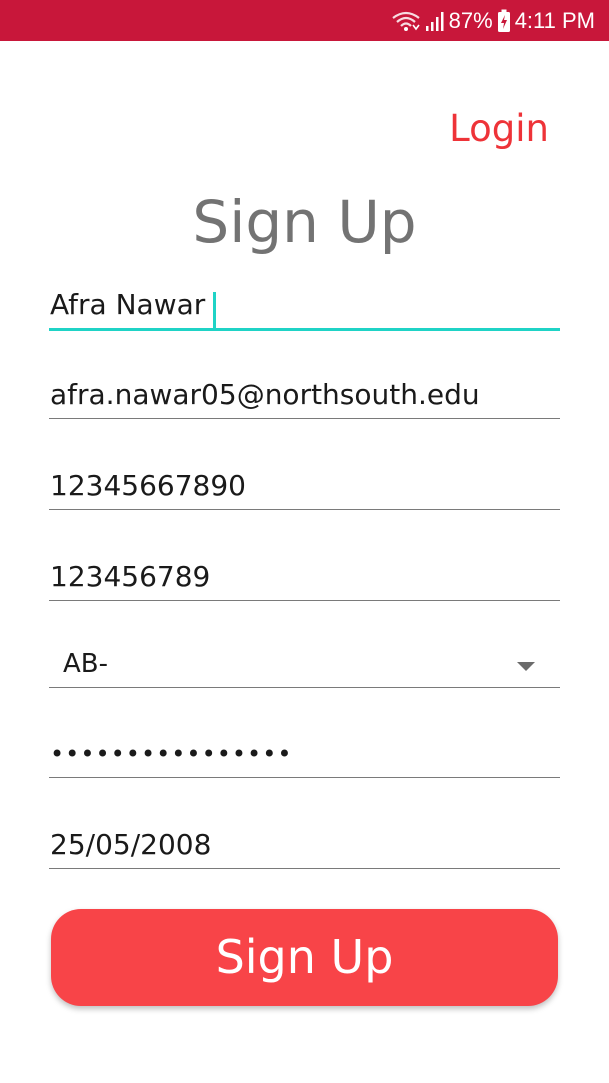 Image resolution: width=609 pixels, height=1083 pixels. What do you see at coordinates (304, 488) in the screenshot?
I see `phone-field: 12345667890` at bounding box center [304, 488].